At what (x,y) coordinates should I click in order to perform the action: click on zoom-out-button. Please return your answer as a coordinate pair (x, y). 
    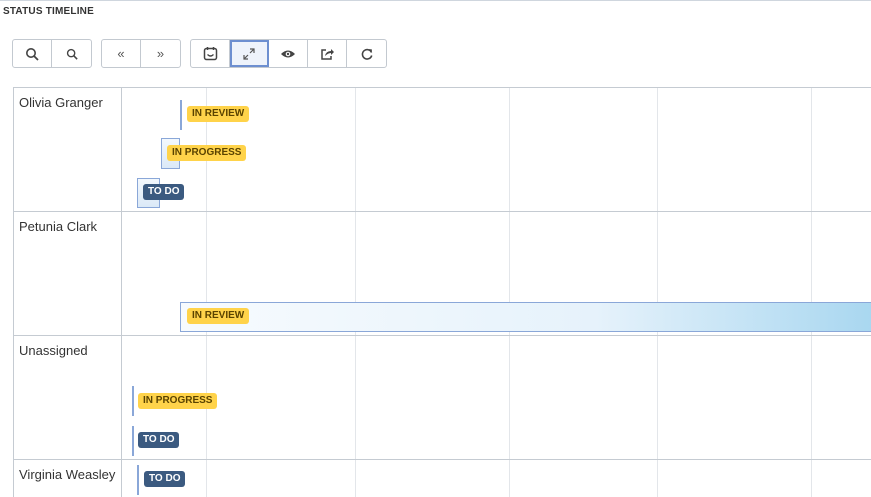
    Looking at the image, I should click on (71, 53).